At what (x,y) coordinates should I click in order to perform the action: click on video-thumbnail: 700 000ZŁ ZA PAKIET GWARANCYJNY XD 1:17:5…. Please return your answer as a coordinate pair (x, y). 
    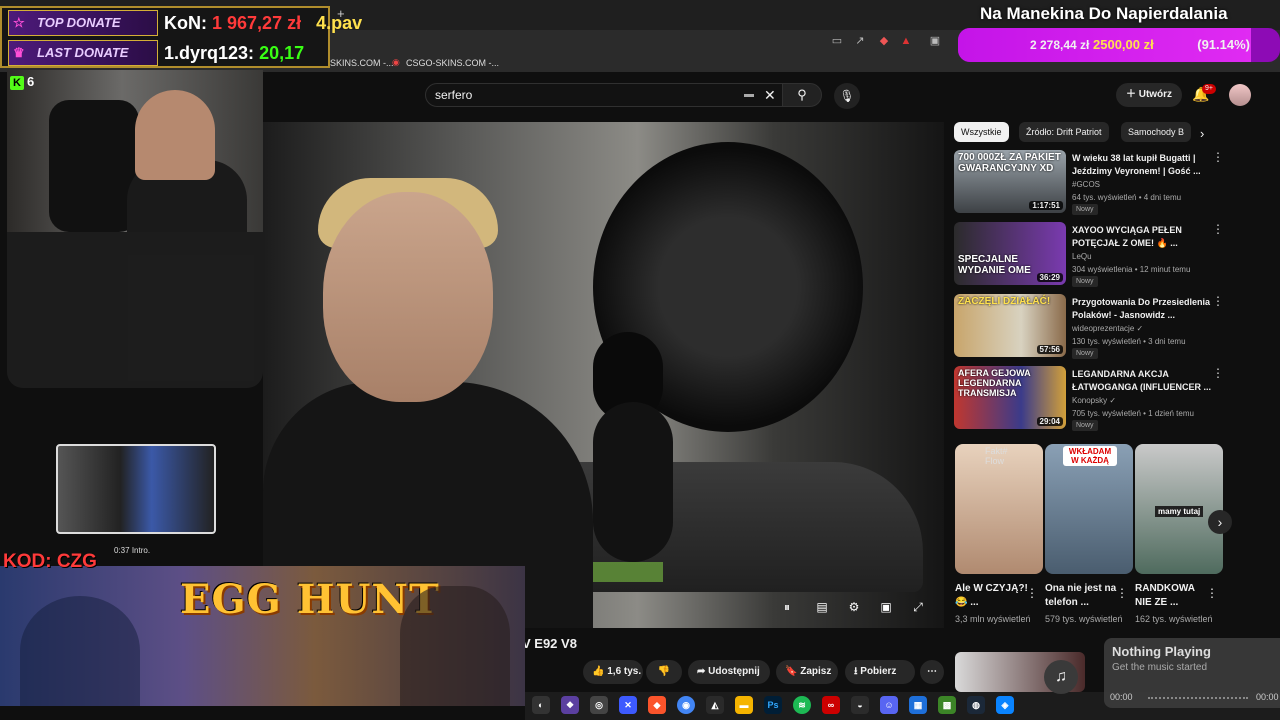
    Looking at the image, I should click on (1010, 181).